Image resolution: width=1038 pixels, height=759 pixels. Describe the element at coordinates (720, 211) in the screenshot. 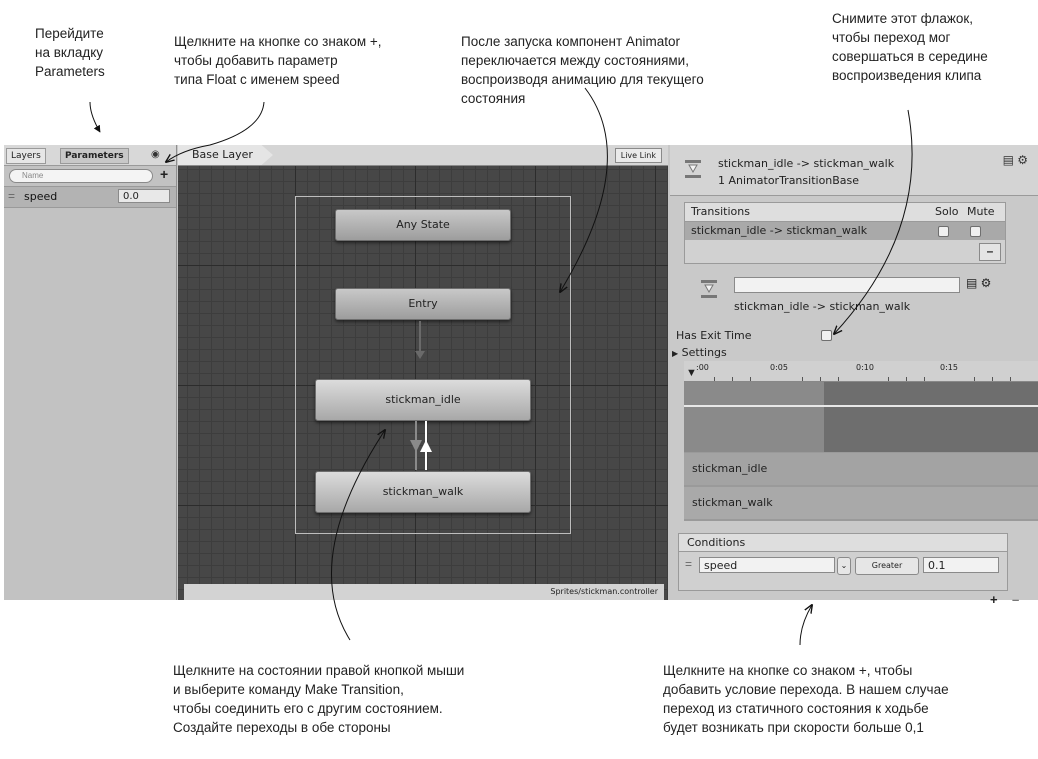

I see `transitions-header-label: Transitions` at that location.